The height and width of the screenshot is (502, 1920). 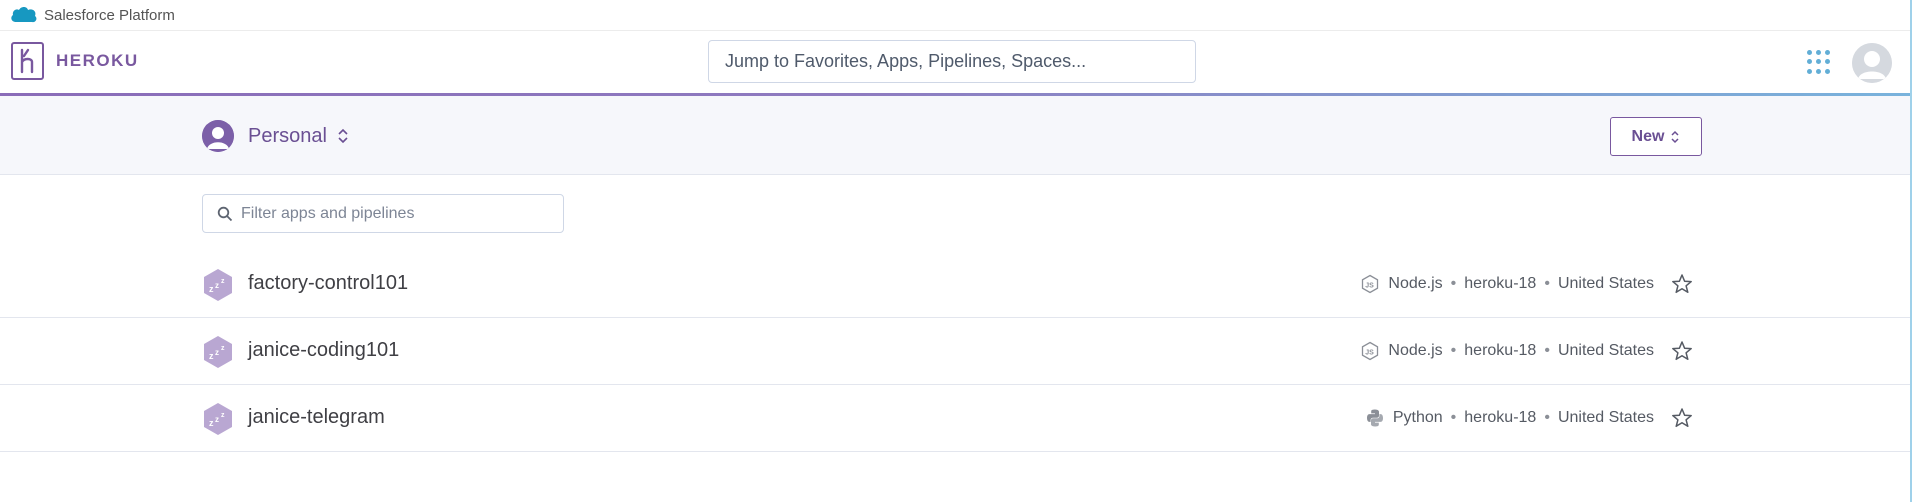 What do you see at coordinates (952, 61) in the screenshot?
I see `global-search-input` at bounding box center [952, 61].